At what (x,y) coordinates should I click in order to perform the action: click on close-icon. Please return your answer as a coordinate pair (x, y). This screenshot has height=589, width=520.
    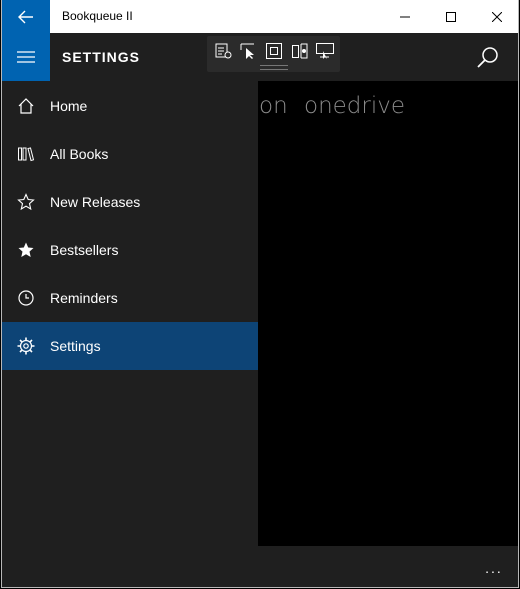
    Looking at the image, I should click on (497, 16).